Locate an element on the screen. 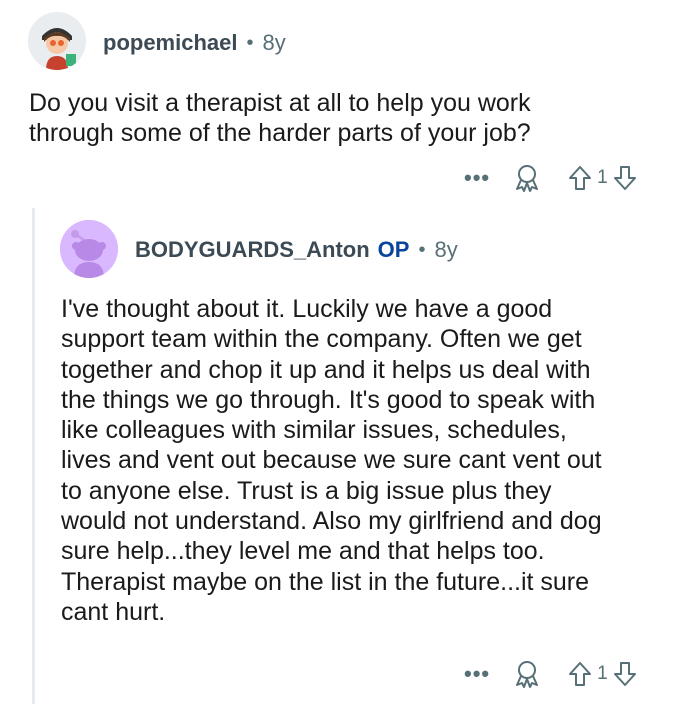 The image size is (700, 704). thread-line is located at coordinates (33, 456).